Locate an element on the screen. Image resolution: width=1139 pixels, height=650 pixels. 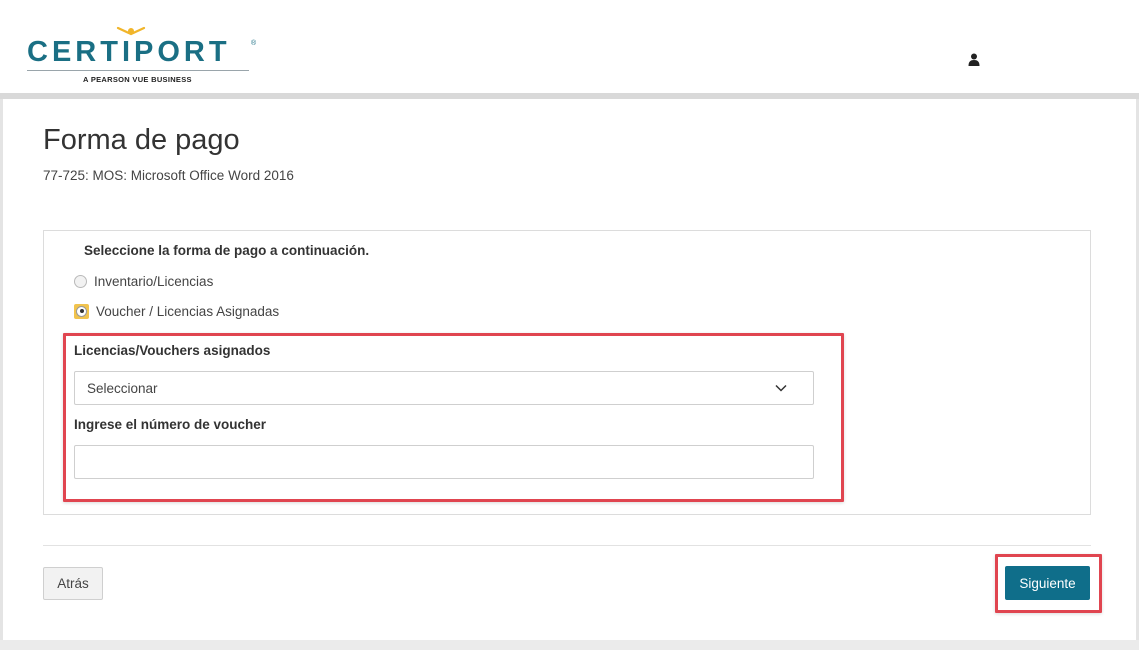
payment-option-voucher: Voucher / Licencias Asignadas is located at coordinates (176, 311).